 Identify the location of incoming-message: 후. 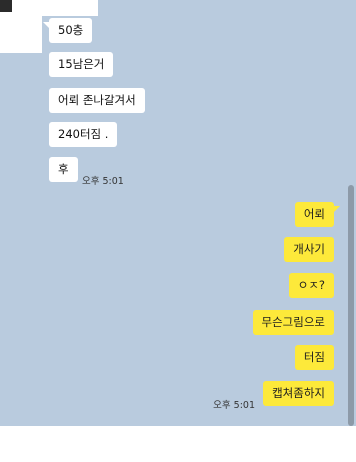
(63, 169).